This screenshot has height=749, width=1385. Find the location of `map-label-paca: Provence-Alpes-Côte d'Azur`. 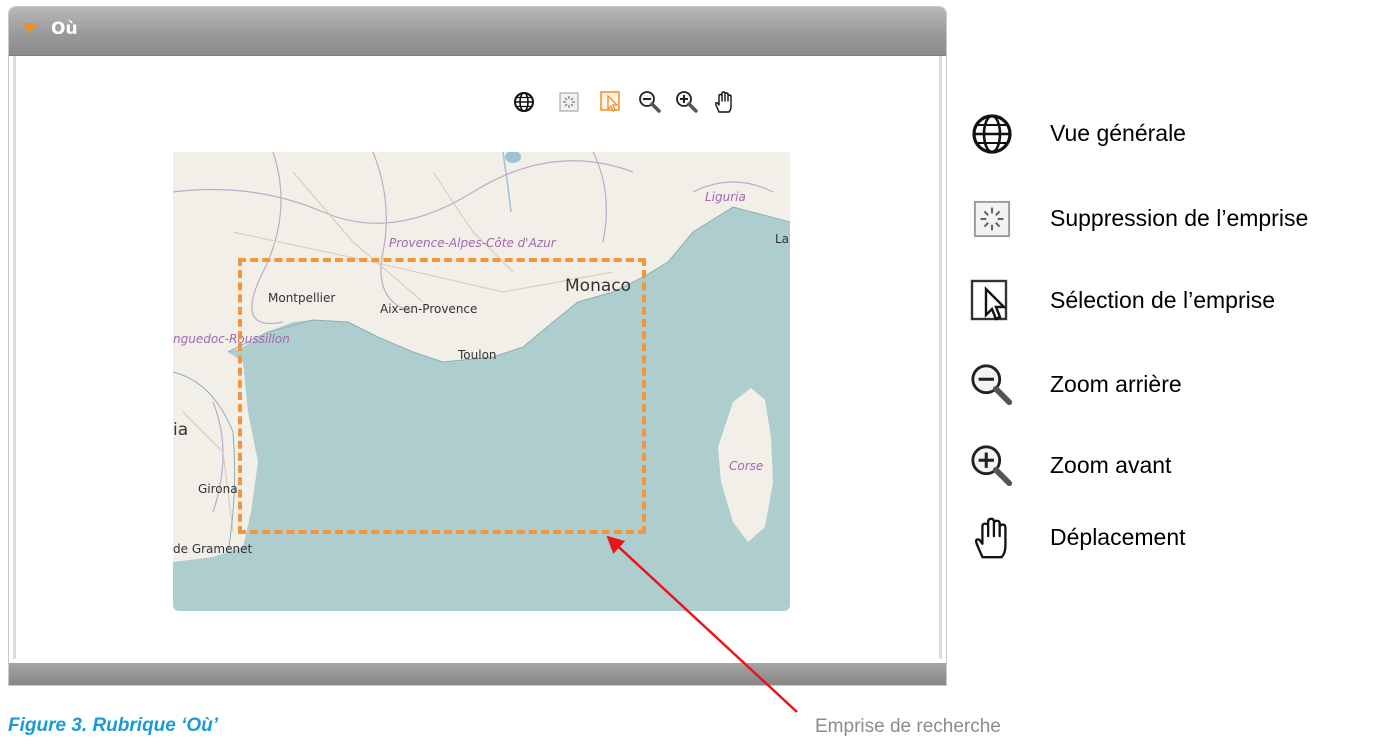

map-label-paca: Provence-Alpes-Côte d'Azur is located at coordinates (472, 243).